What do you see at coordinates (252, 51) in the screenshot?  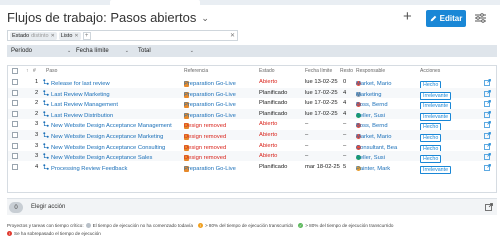 I see `grouping-bar: Período ⌄ Fecha límite ⌄ Total ⌄` at bounding box center [252, 51].